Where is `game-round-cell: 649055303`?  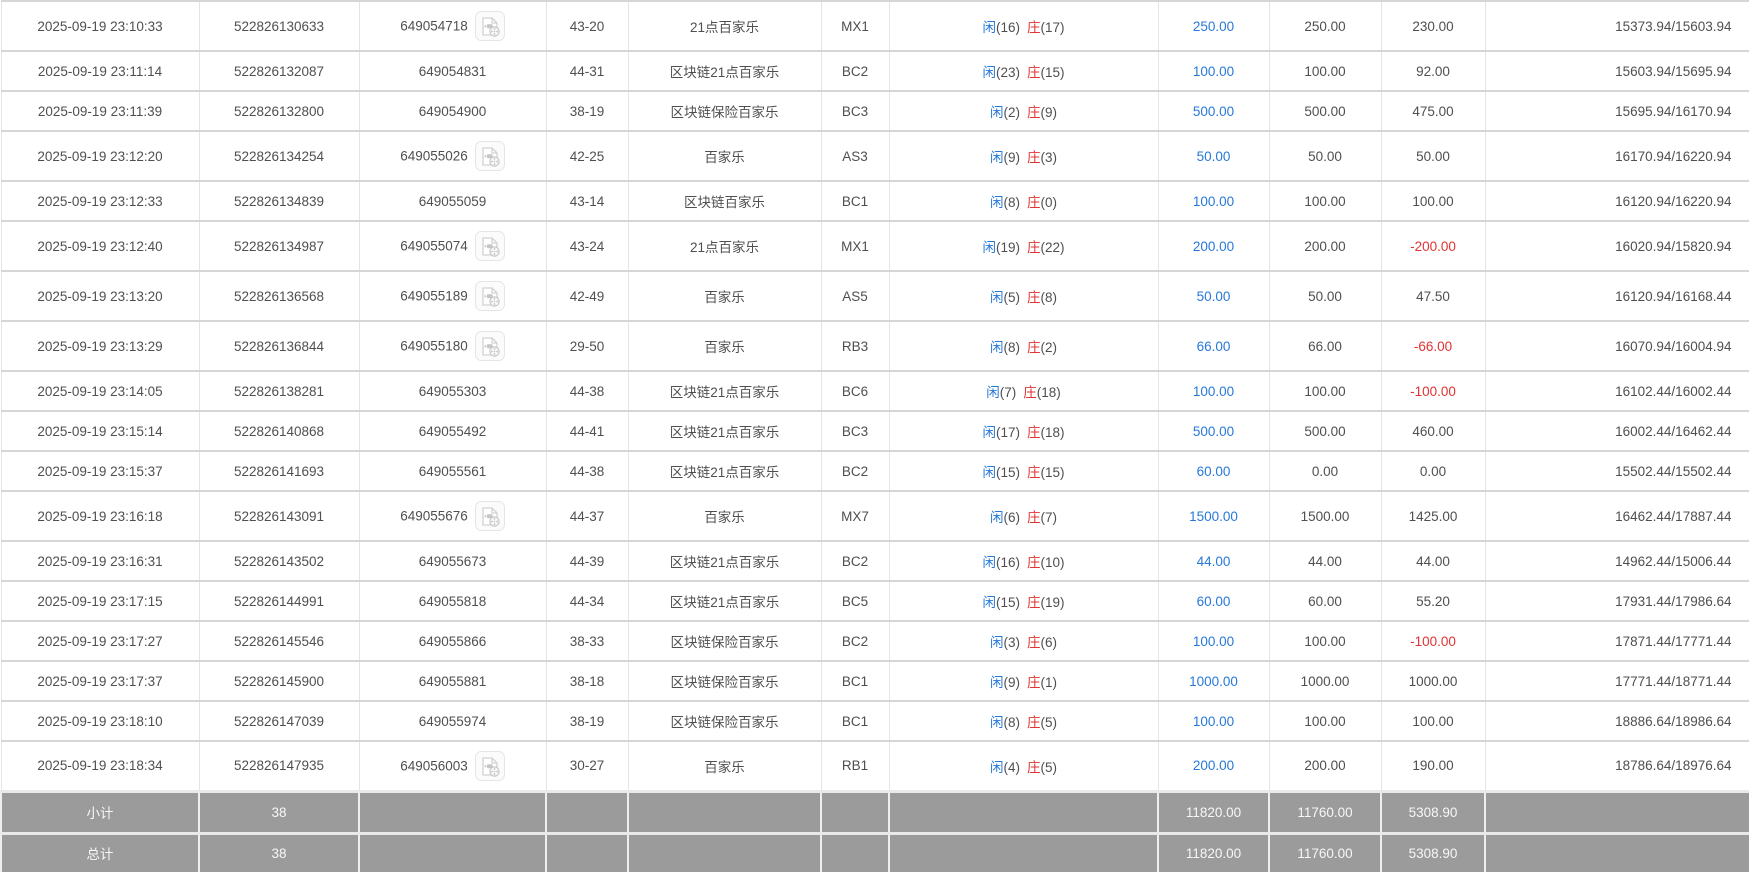 game-round-cell: 649055303 is located at coordinates (452, 391).